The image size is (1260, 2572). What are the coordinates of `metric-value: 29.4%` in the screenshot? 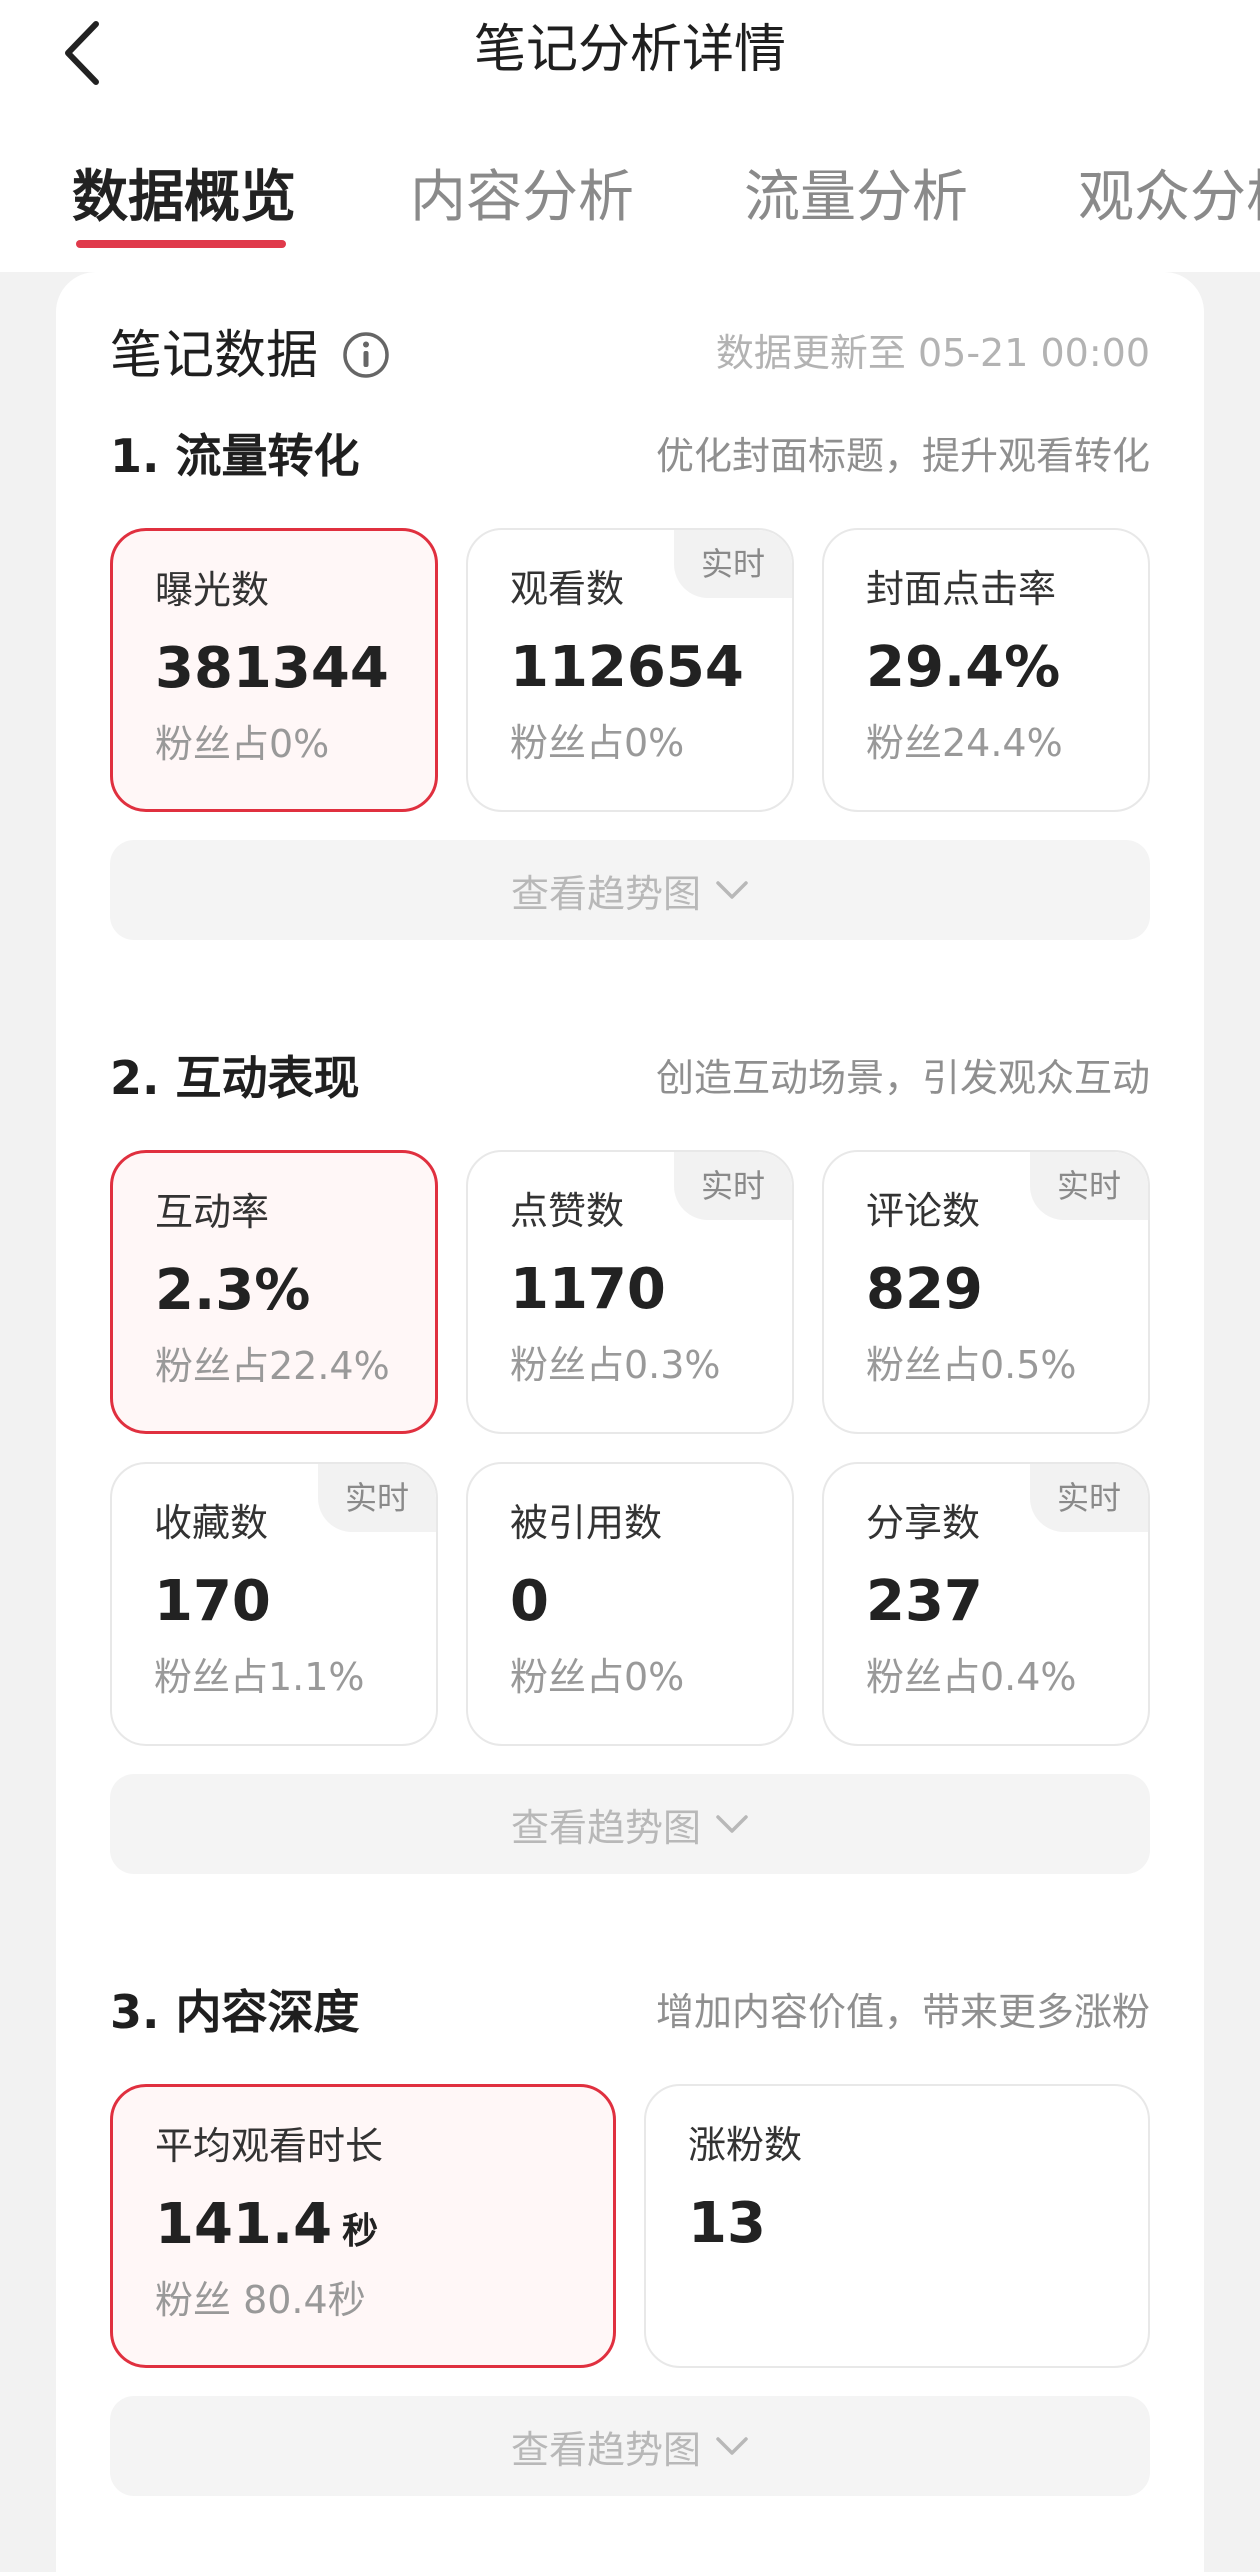 It's located at (963, 667).